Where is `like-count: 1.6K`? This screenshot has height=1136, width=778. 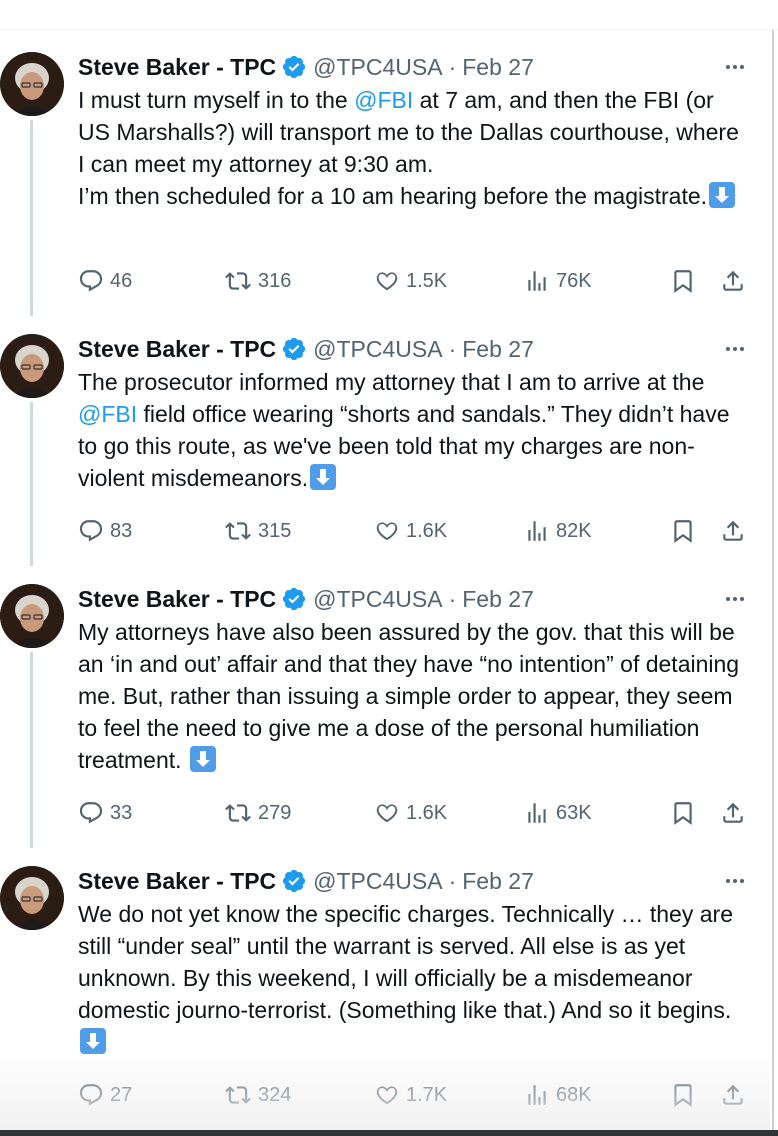 like-count: 1.6K is located at coordinates (427, 530).